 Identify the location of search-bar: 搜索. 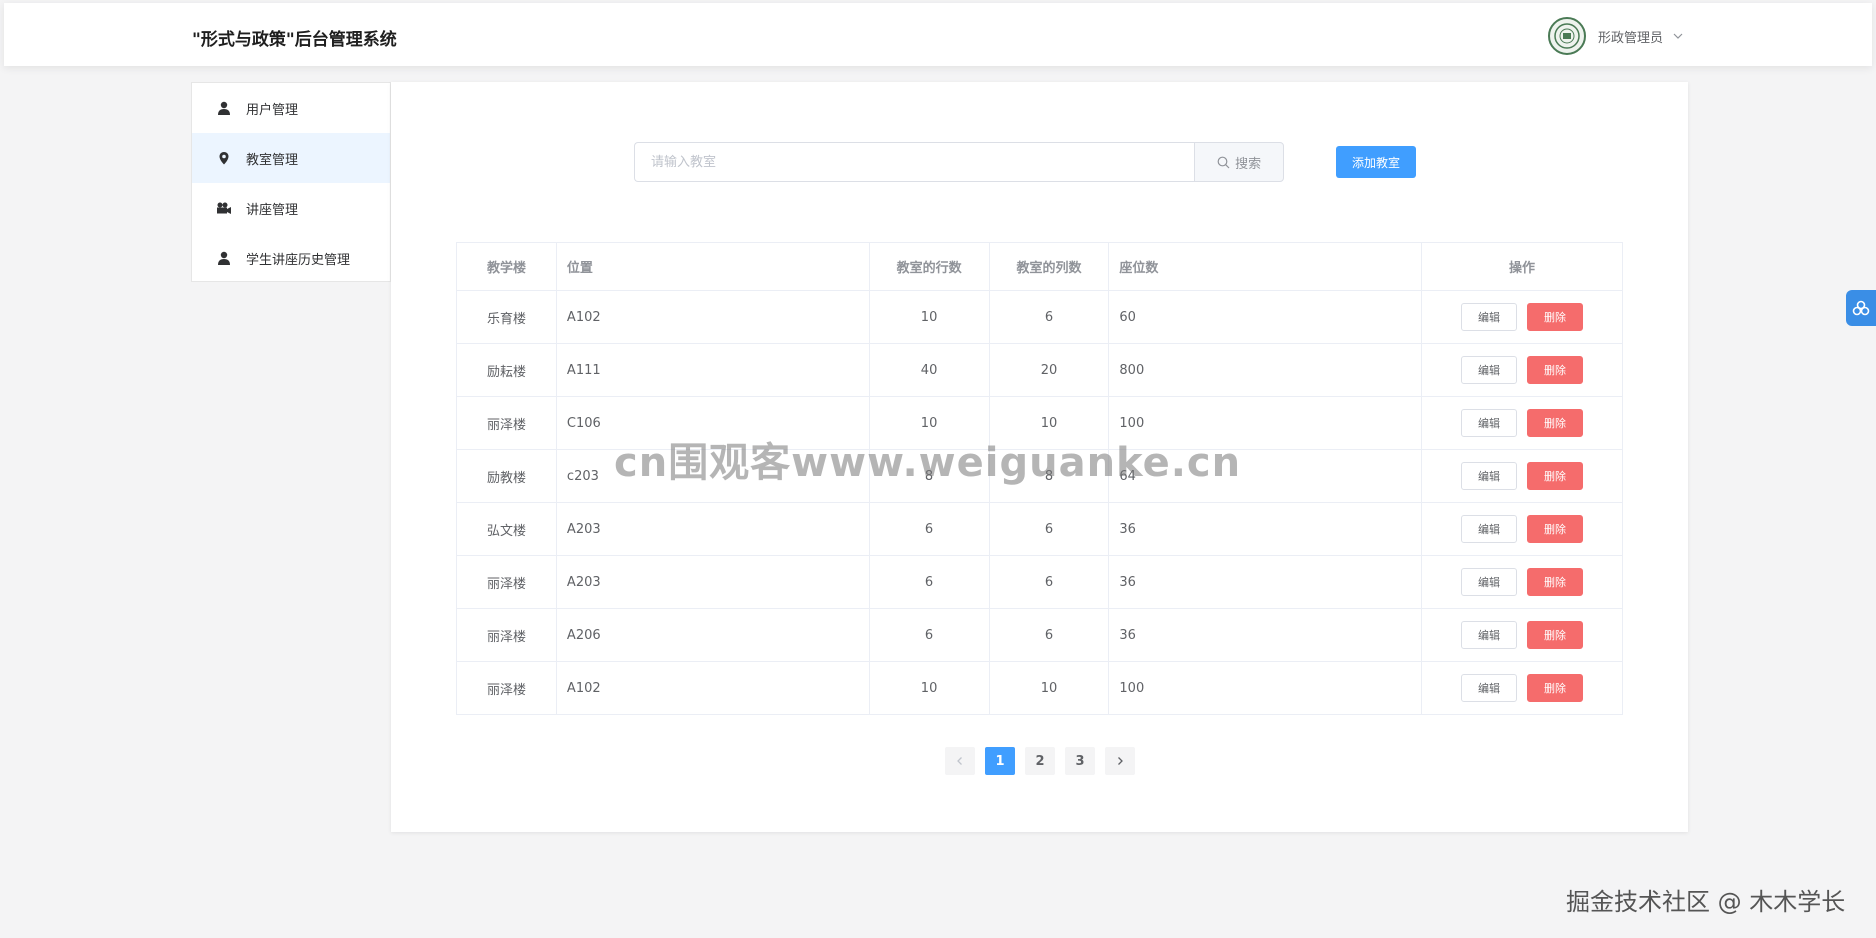
(959, 162).